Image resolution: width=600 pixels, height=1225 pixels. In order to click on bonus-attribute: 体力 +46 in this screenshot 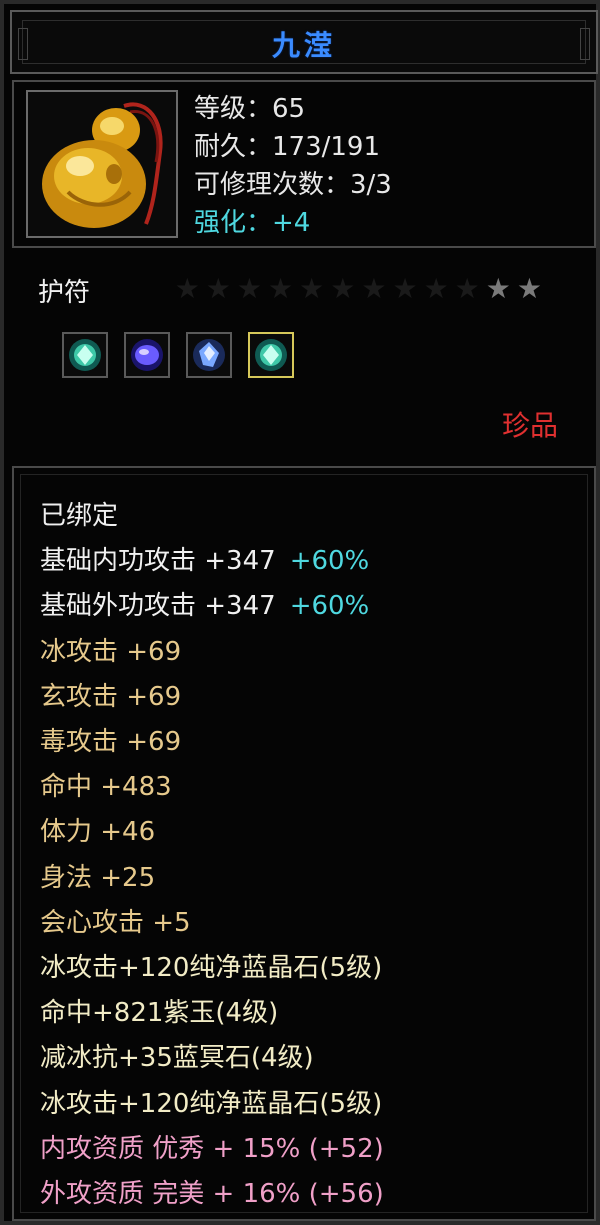, I will do `click(98, 832)`.